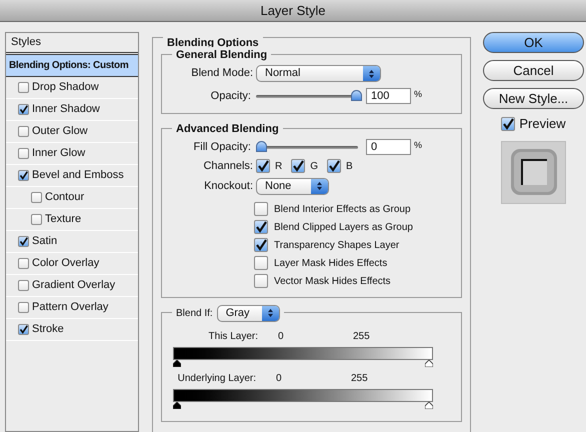 The height and width of the screenshot is (432, 586). What do you see at coordinates (349, 167) in the screenshot?
I see `channel-label: B` at bounding box center [349, 167].